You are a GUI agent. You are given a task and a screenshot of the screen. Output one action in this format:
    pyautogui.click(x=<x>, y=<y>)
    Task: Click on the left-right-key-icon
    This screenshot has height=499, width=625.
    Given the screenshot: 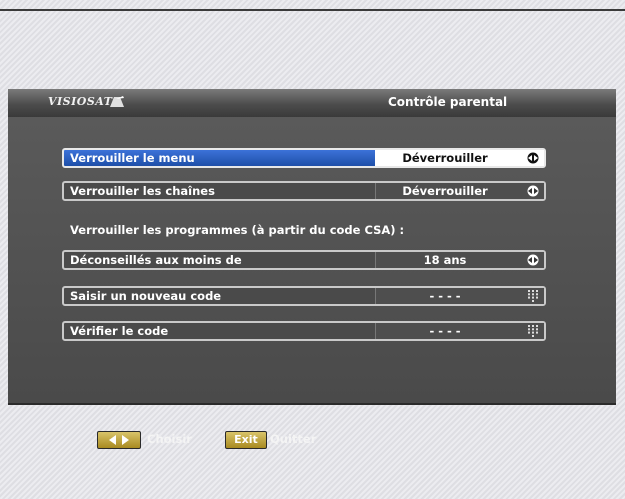 What is the action you would take?
    pyautogui.click(x=119, y=440)
    